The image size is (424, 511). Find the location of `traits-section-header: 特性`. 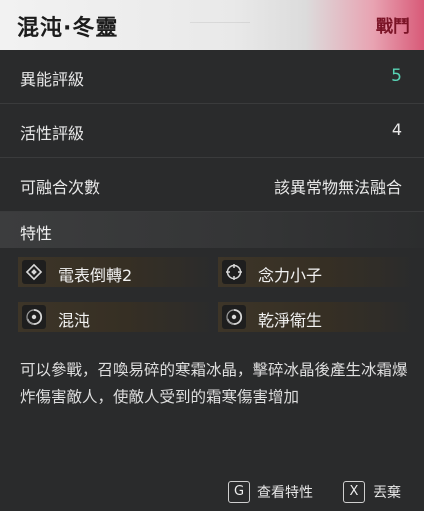

traits-section-header: 特性 is located at coordinates (212, 230).